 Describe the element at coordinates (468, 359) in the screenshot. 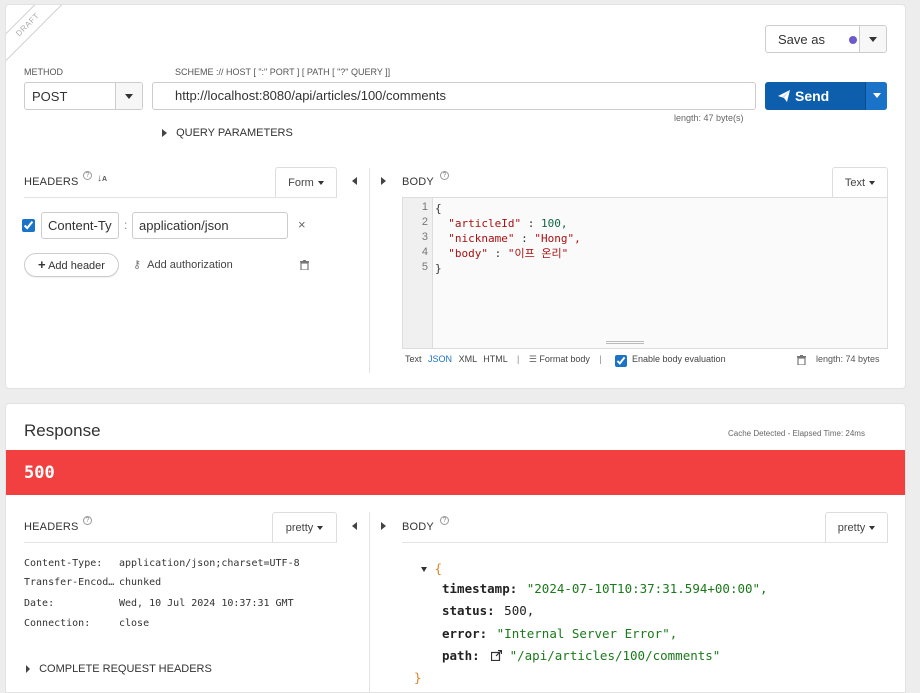

I see `format-xml-link: XML` at that location.